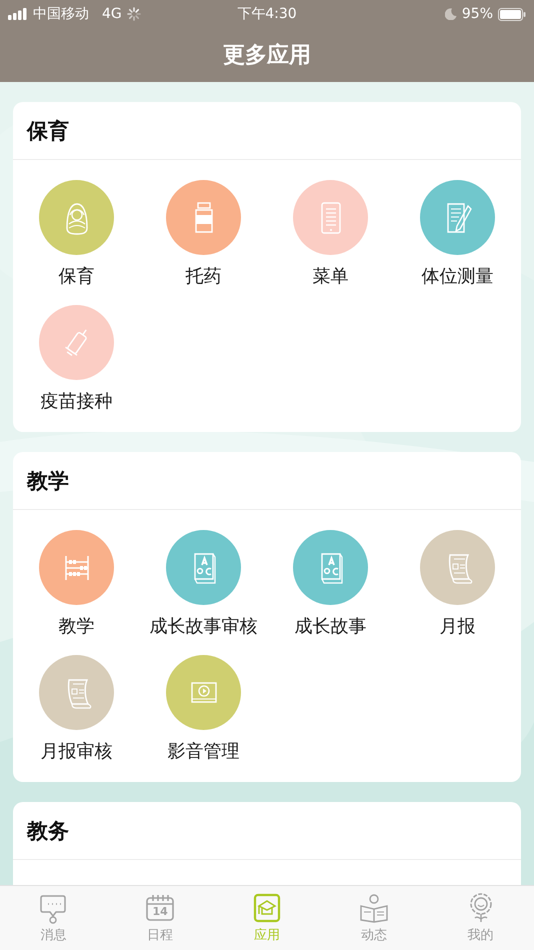 Image resolution: width=534 pixels, height=950 pixels. I want to click on section-title: 保育, so click(48, 131).